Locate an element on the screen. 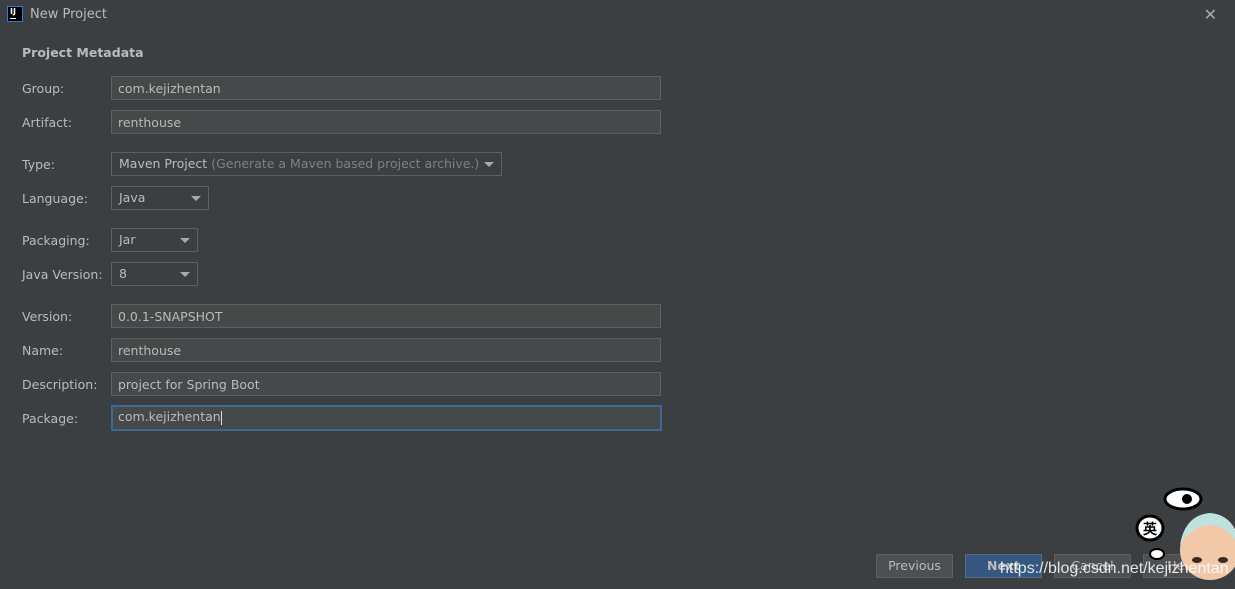 The width and height of the screenshot is (1235, 589). description-label: Description: is located at coordinates (60, 384).